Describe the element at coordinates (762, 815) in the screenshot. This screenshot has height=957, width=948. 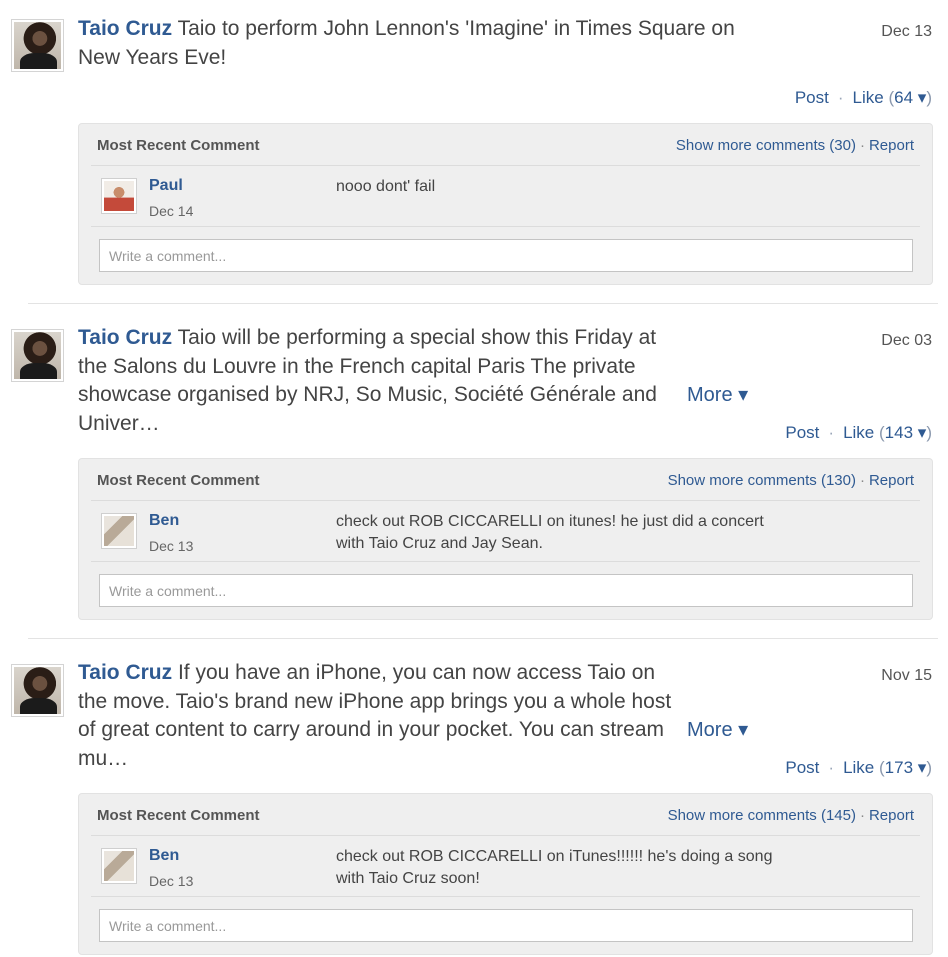
I see `show-more-comments-link: Show more comments (145)` at that location.